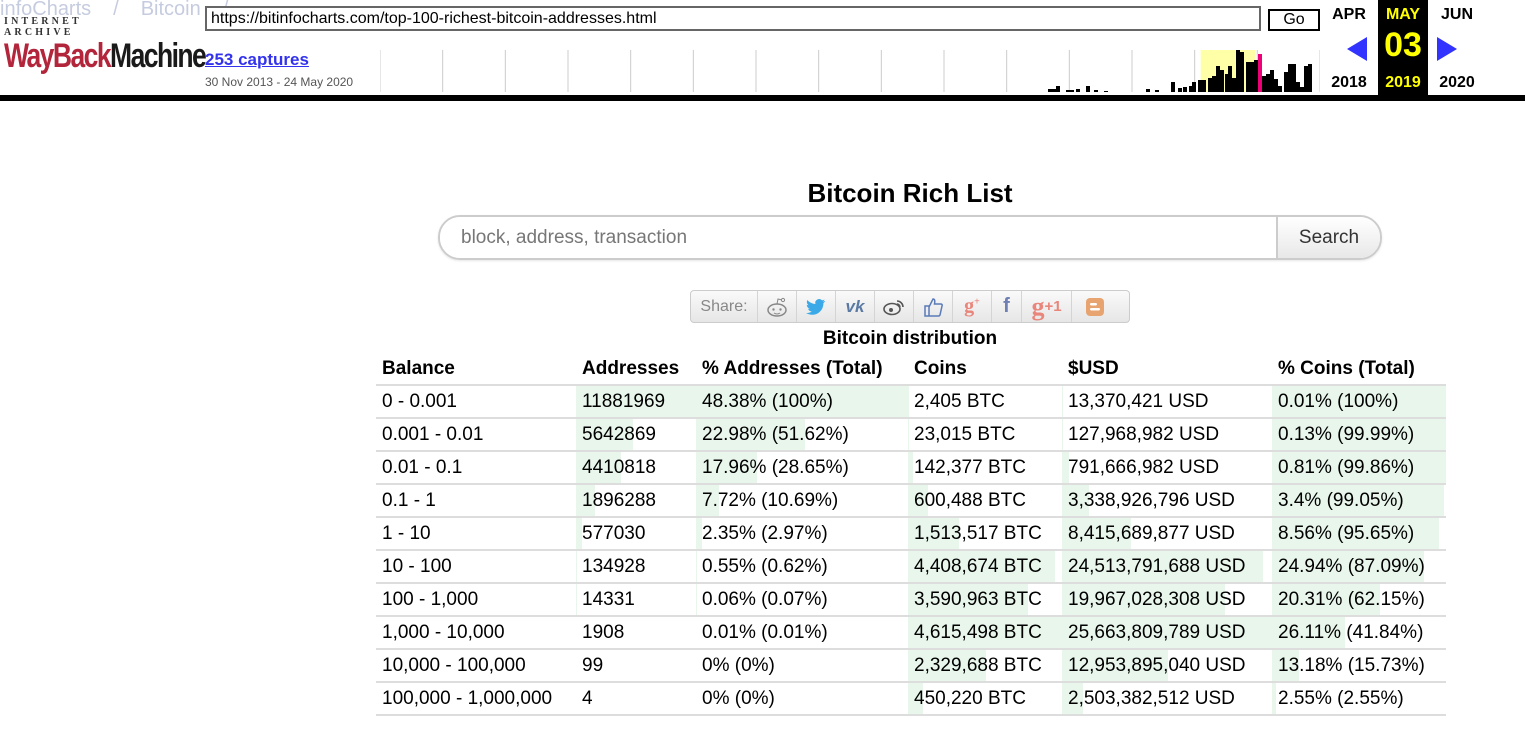 Image resolution: width=1525 pixels, height=732 pixels. Describe the element at coordinates (257, 60) in the screenshot. I see `captures-link: 253 captures` at that location.